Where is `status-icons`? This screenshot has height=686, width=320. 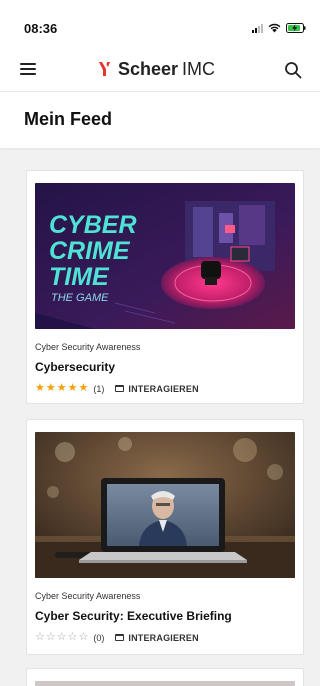
status-icons is located at coordinates (279, 28).